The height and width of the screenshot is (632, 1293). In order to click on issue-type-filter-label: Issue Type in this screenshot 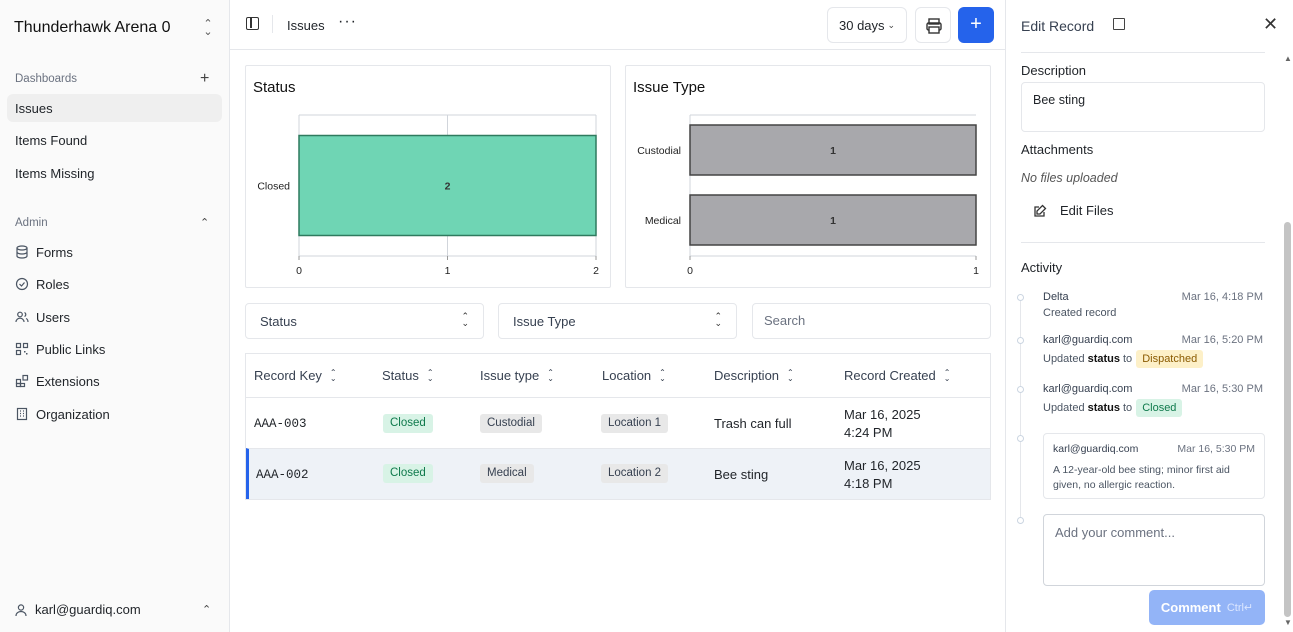, I will do `click(544, 321)`.